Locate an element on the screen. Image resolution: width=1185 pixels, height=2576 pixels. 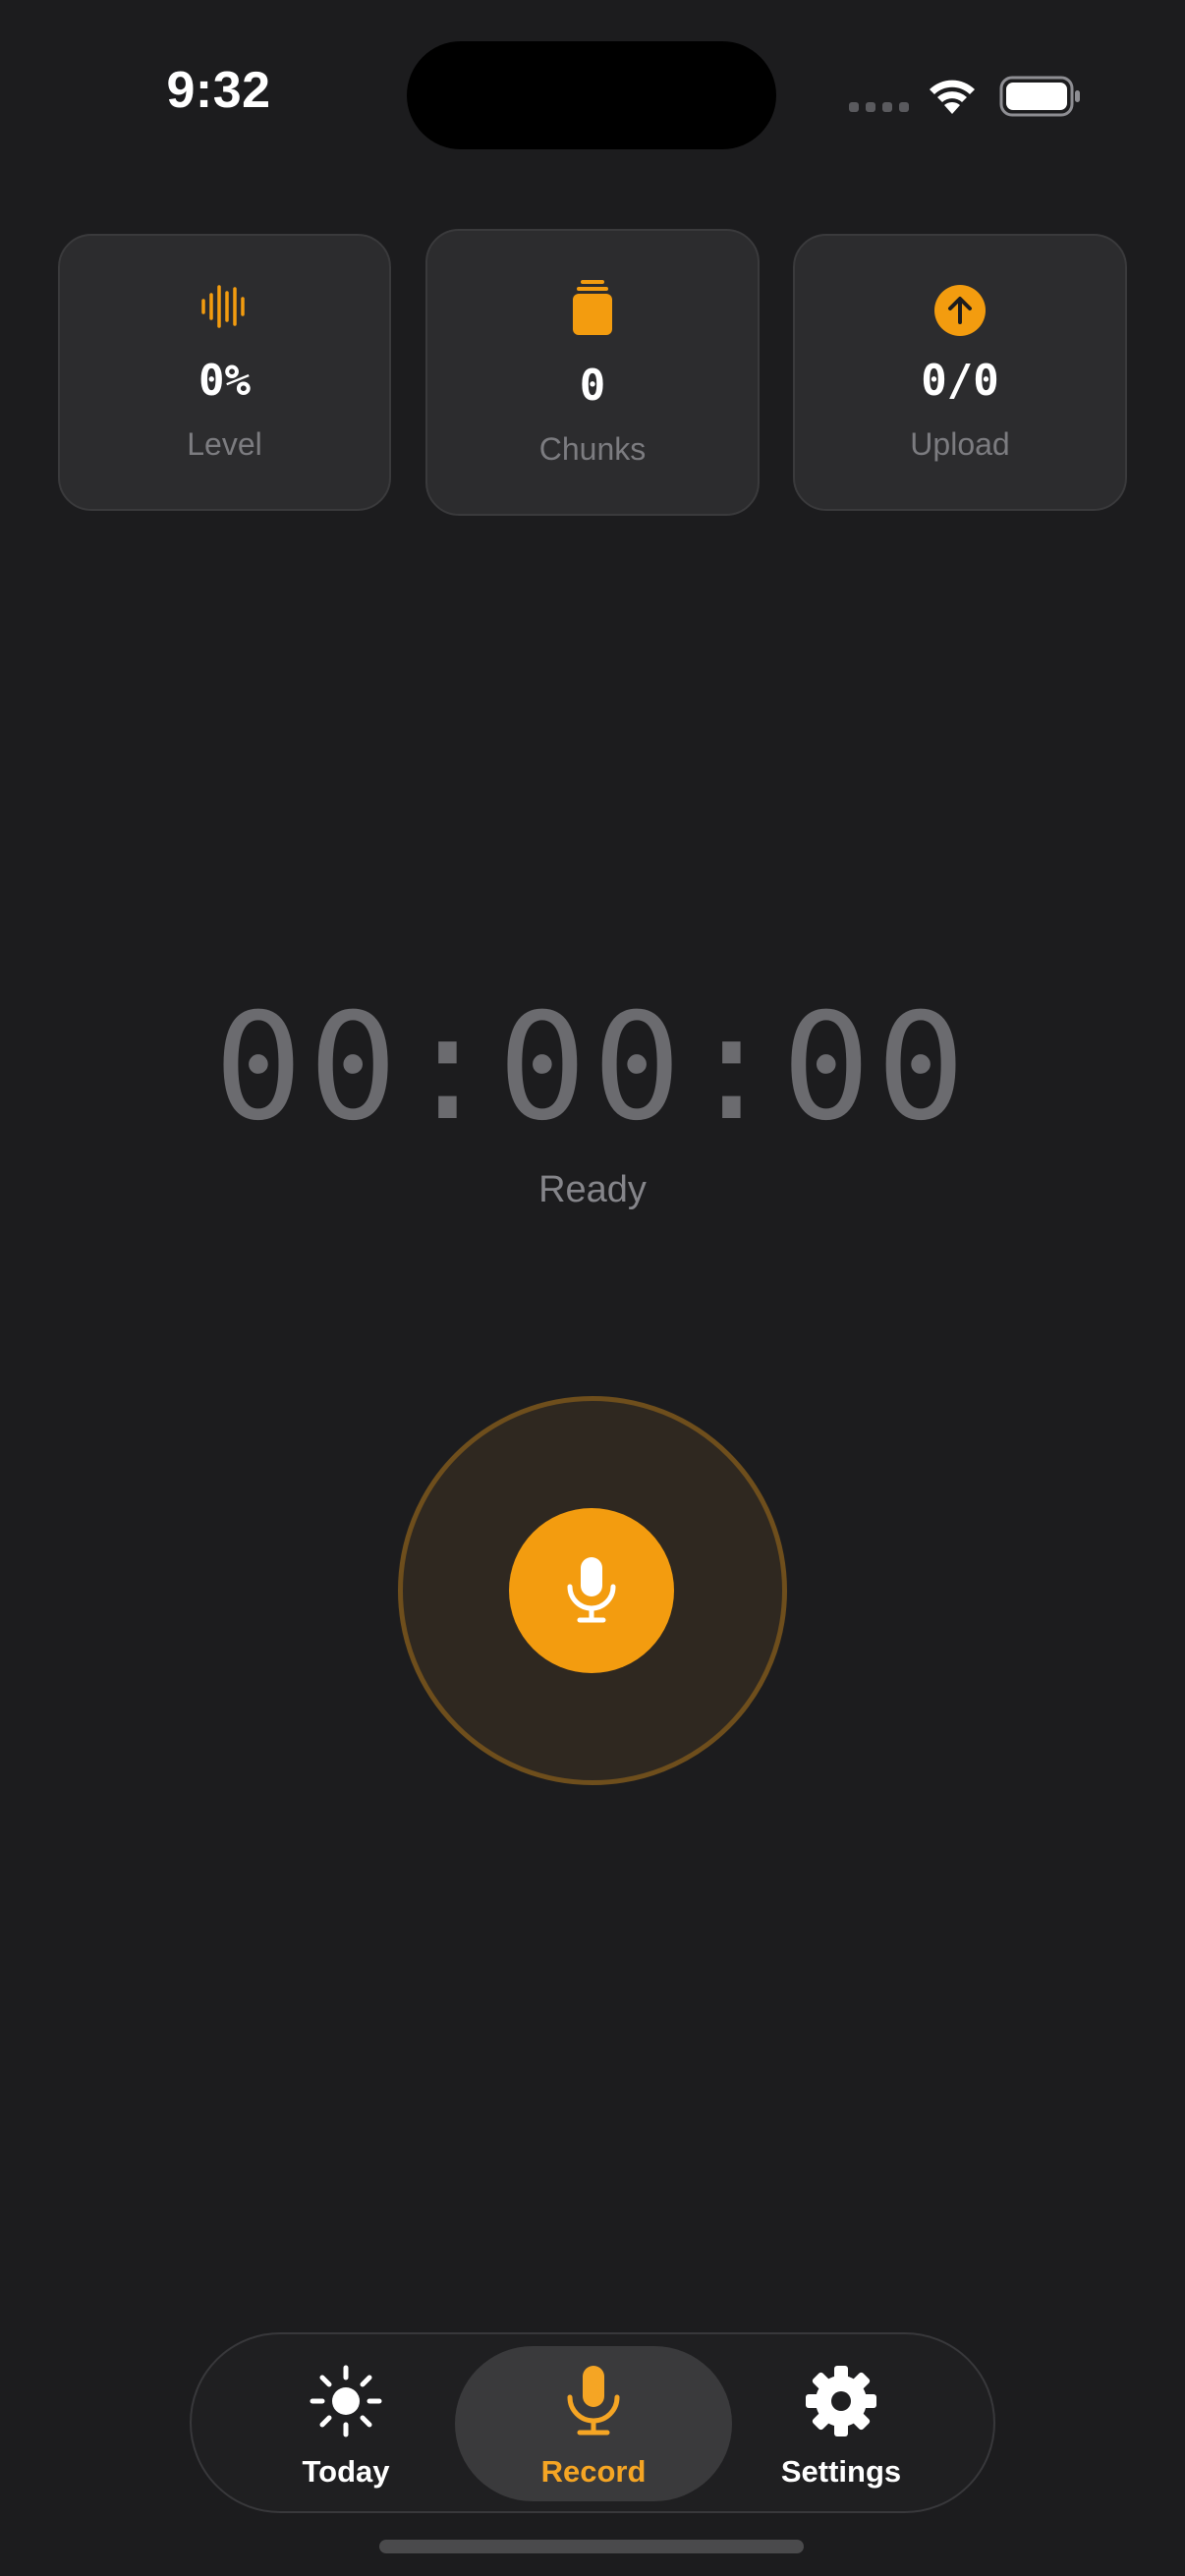
upload-value: 0/0 is located at coordinates (960, 381).